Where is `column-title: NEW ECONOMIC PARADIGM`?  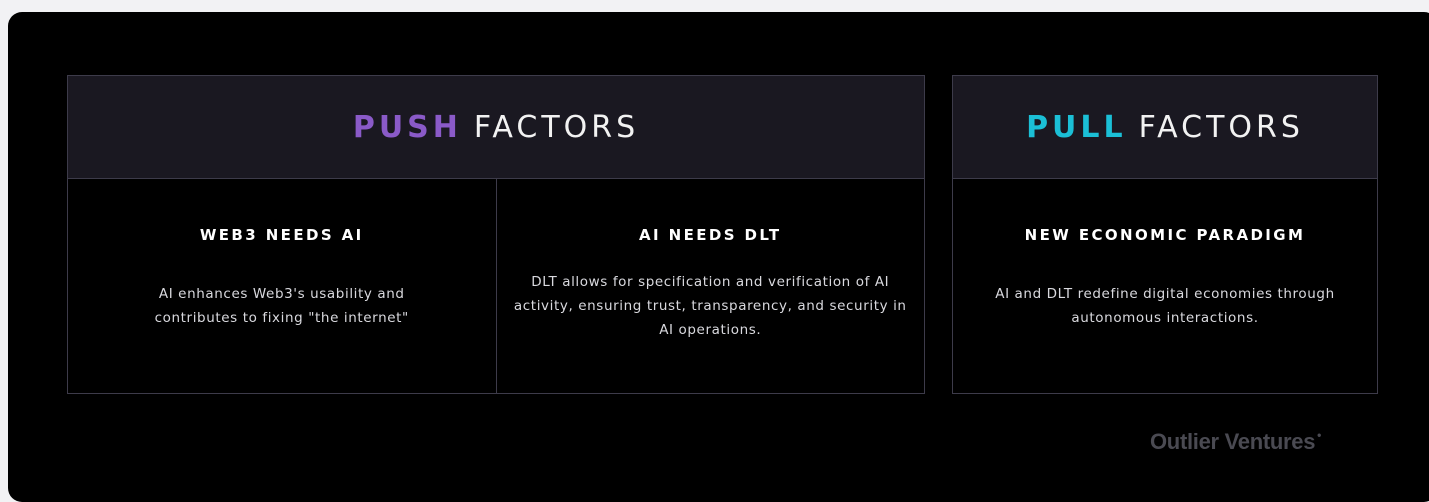 column-title: NEW ECONOMIC PARADIGM is located at coordinates (1165, 235).